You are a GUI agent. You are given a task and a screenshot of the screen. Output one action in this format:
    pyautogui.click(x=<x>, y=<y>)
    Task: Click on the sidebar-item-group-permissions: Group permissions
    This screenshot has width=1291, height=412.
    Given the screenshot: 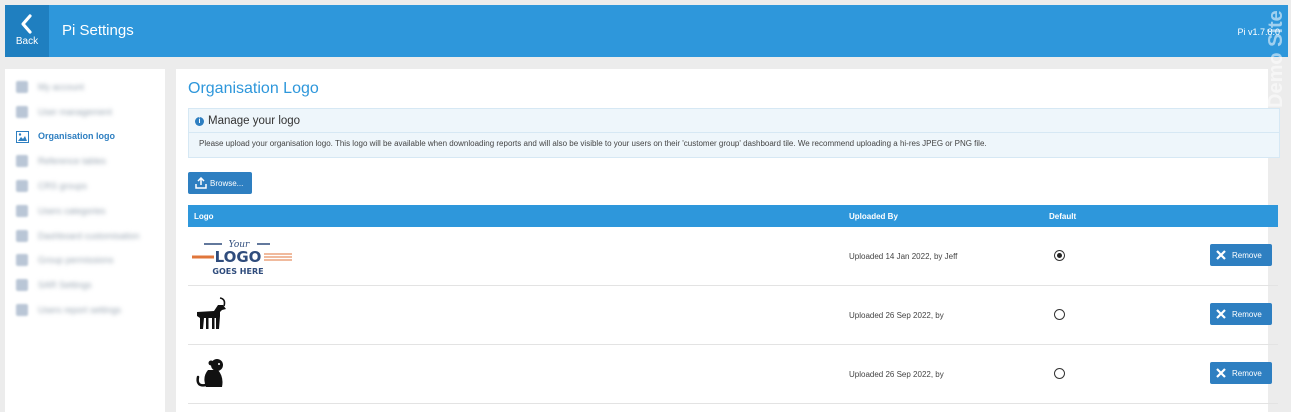 What is the action you would take?
    pyautogui.click(x=90, y=261)
    